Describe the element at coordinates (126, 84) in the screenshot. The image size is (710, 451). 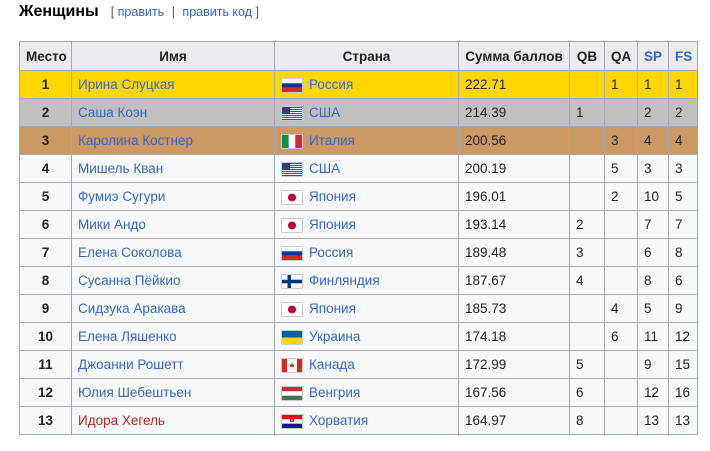
I see `athlete-link: Ирина Слуцкая` at that location.